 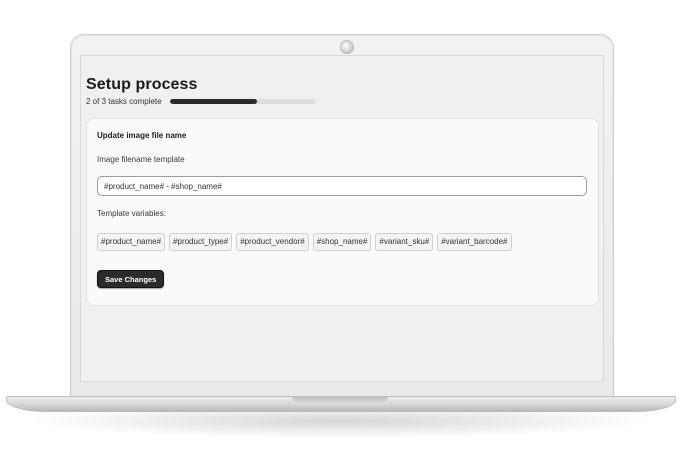 I want to click on filename-template-label: Image filename template, so click(x=141, y=159).